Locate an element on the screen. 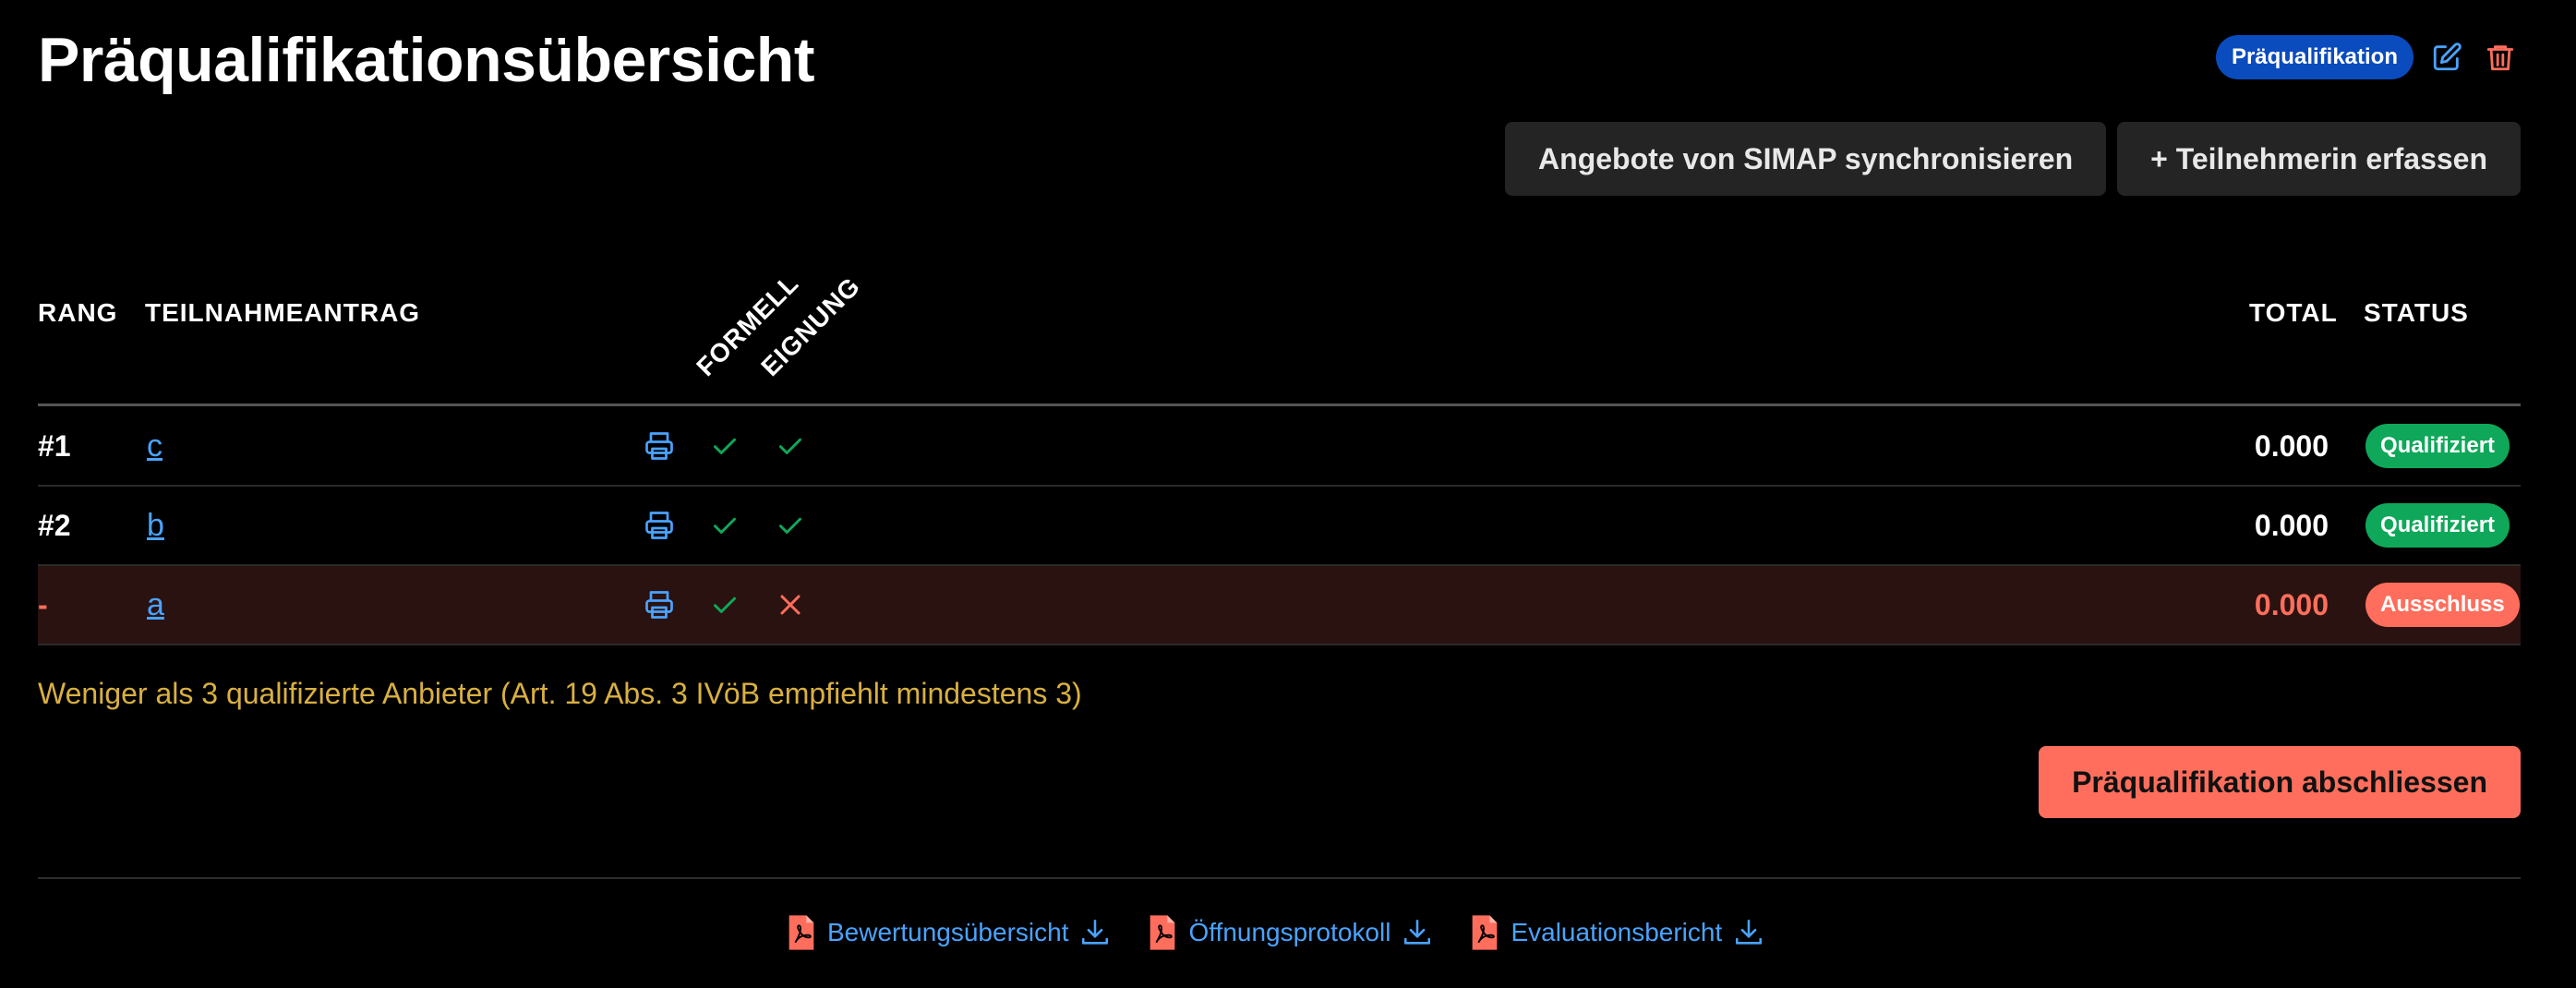  finish-prequalification-button: Präqualifikation abschliessen is located at coordinates (2280, 782).